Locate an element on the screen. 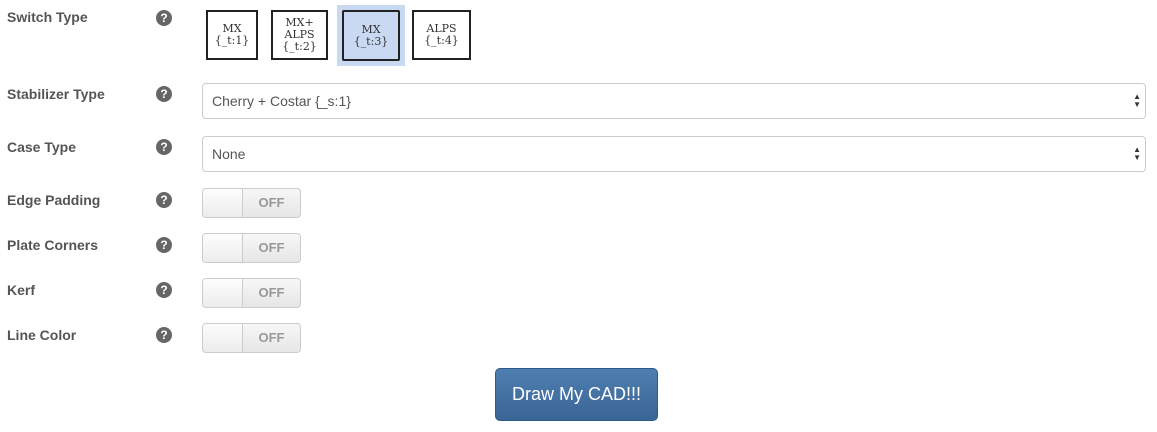  case-type-select: None ▲ ▼ is located at coordinates (674, 154).